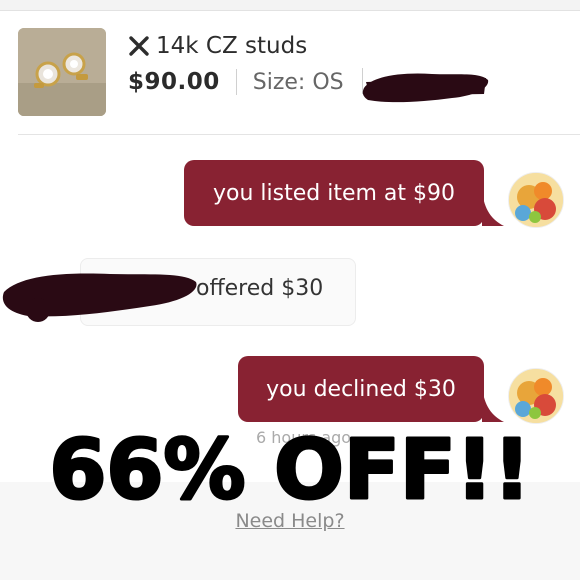  I want to click on message-text: you listed item at $90, so click(333, 193).